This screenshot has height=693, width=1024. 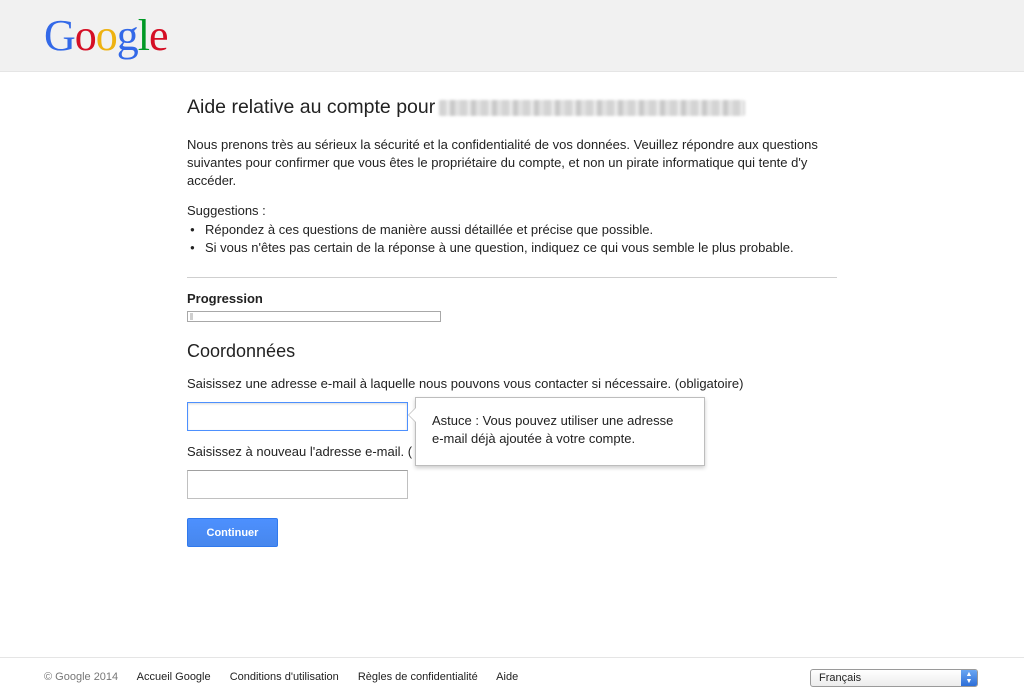 I want to click on footer-link-help: Aide, so click(x=507, y=677).